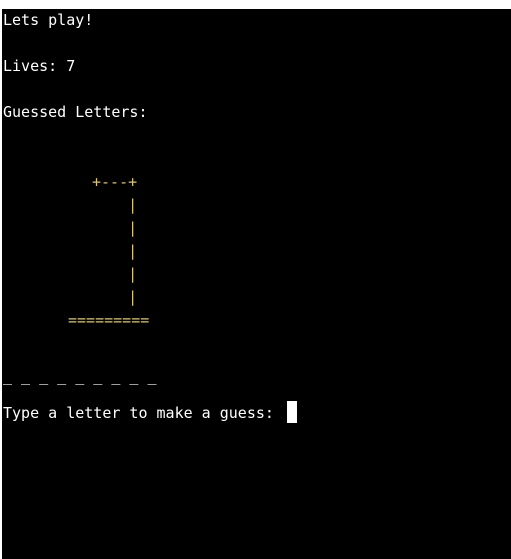 This screenshot has height=559, width=511. I want to click on game-title: Lets play!, so click(48, 20).